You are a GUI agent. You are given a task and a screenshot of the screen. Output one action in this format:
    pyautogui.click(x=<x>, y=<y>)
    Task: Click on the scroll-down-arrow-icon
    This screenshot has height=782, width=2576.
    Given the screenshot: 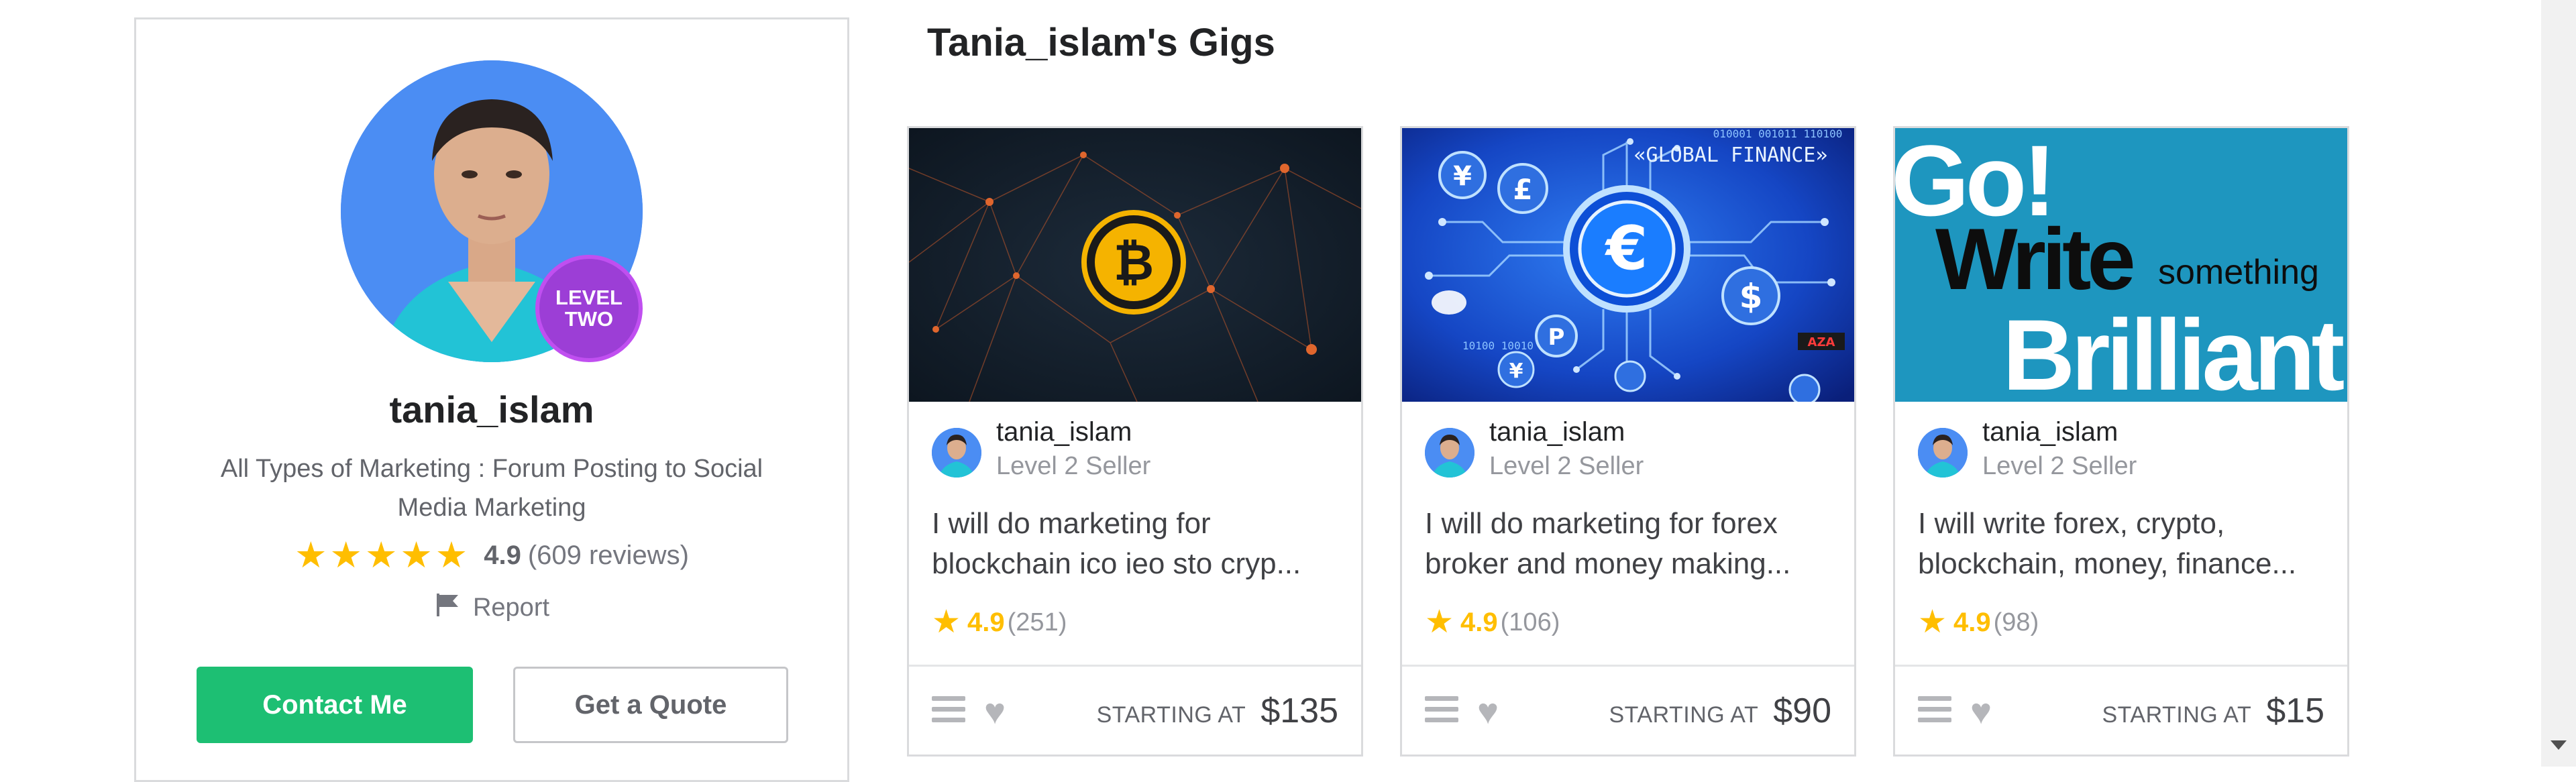 What is the action you would take?
    pyautogui.click(x=2559, y=745)
    